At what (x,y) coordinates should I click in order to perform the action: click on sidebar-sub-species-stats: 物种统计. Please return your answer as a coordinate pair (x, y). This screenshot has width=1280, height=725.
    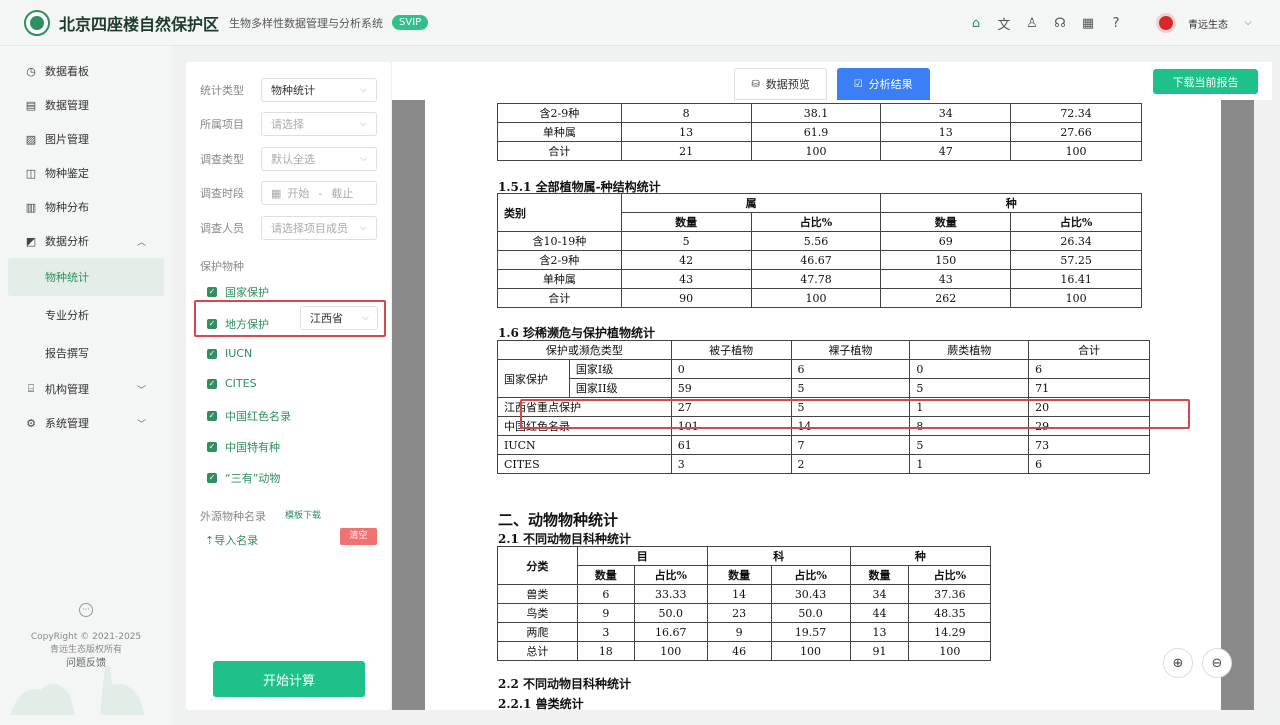
    Looking at the image, I should click on (86, 277).